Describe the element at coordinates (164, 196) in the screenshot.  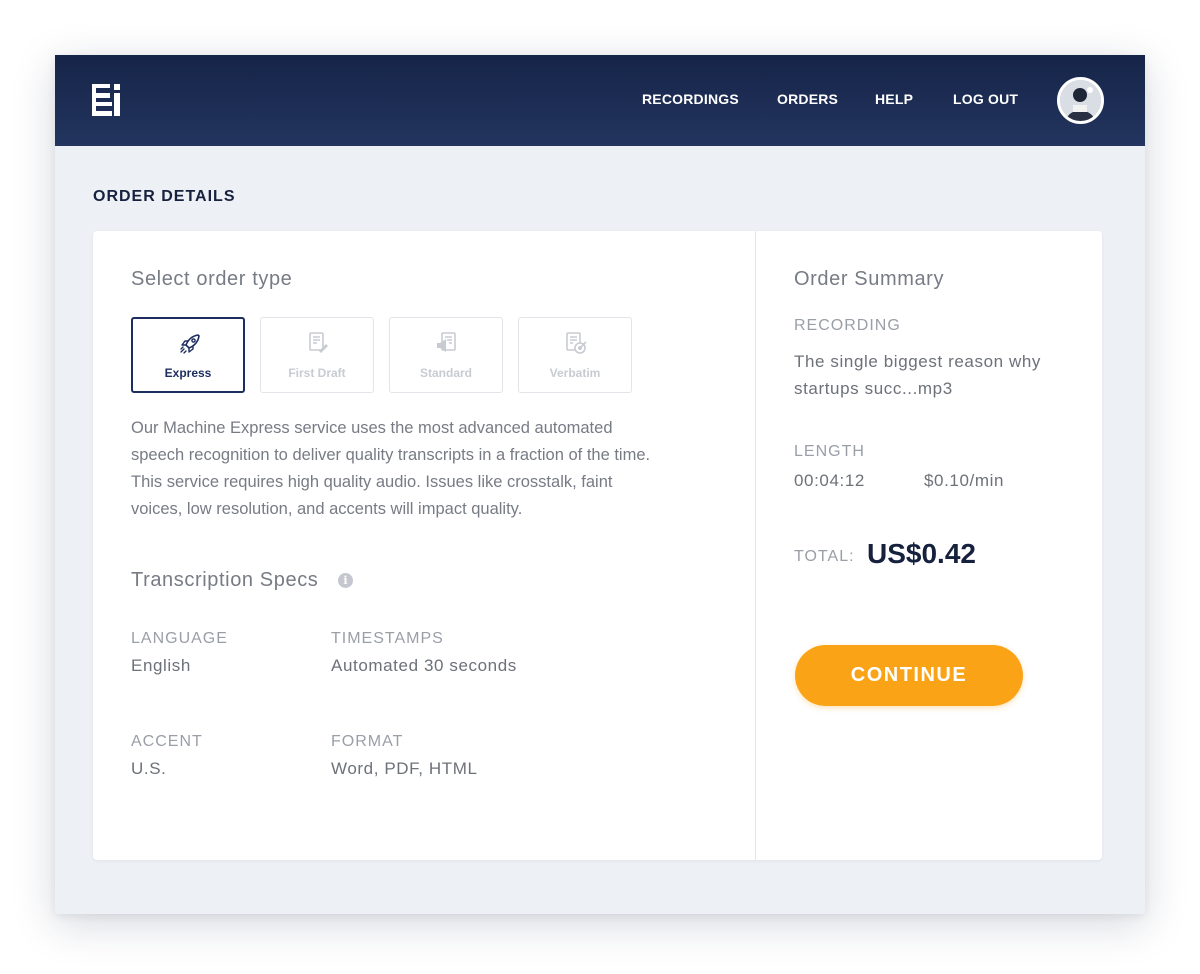
I see `page-title: ORDER DETAILS` at that location.